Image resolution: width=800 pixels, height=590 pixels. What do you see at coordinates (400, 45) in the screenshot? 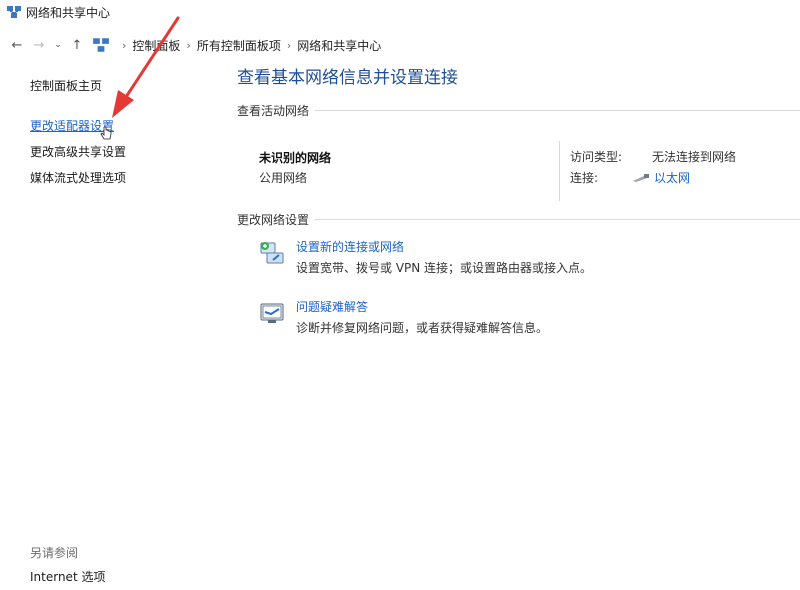
I see `address-bar: ← → ⌄ ↑ › 控制面板 › 所有控制面板项 › 网络和共享中心` at bounding box center [400, 45].